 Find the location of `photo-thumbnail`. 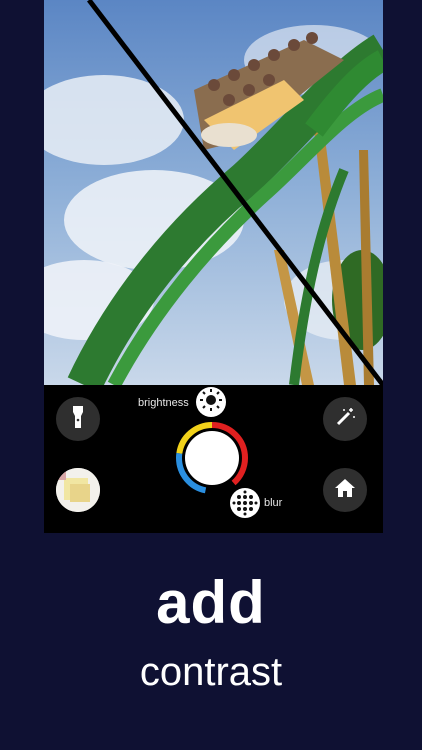

photo-thumbnail is located at coordinates (78, 490).